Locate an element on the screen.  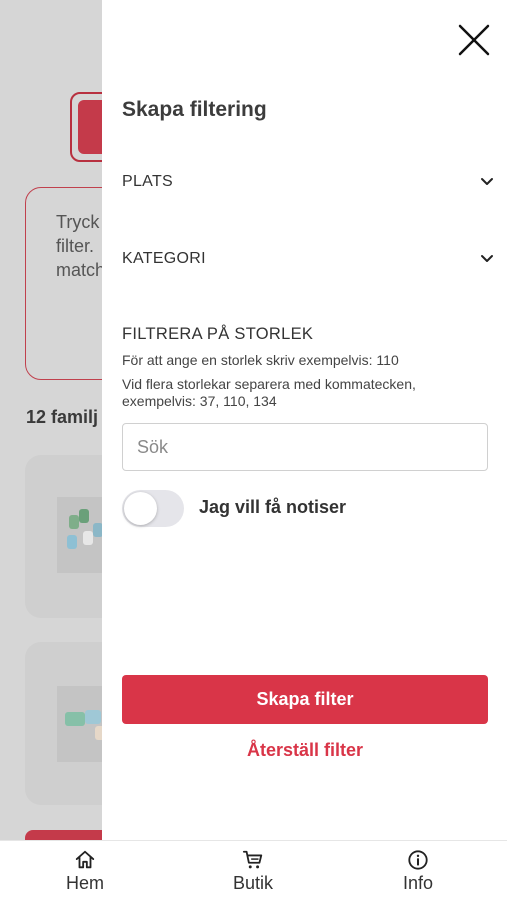
close-icon is located at coordinates (474, 40).